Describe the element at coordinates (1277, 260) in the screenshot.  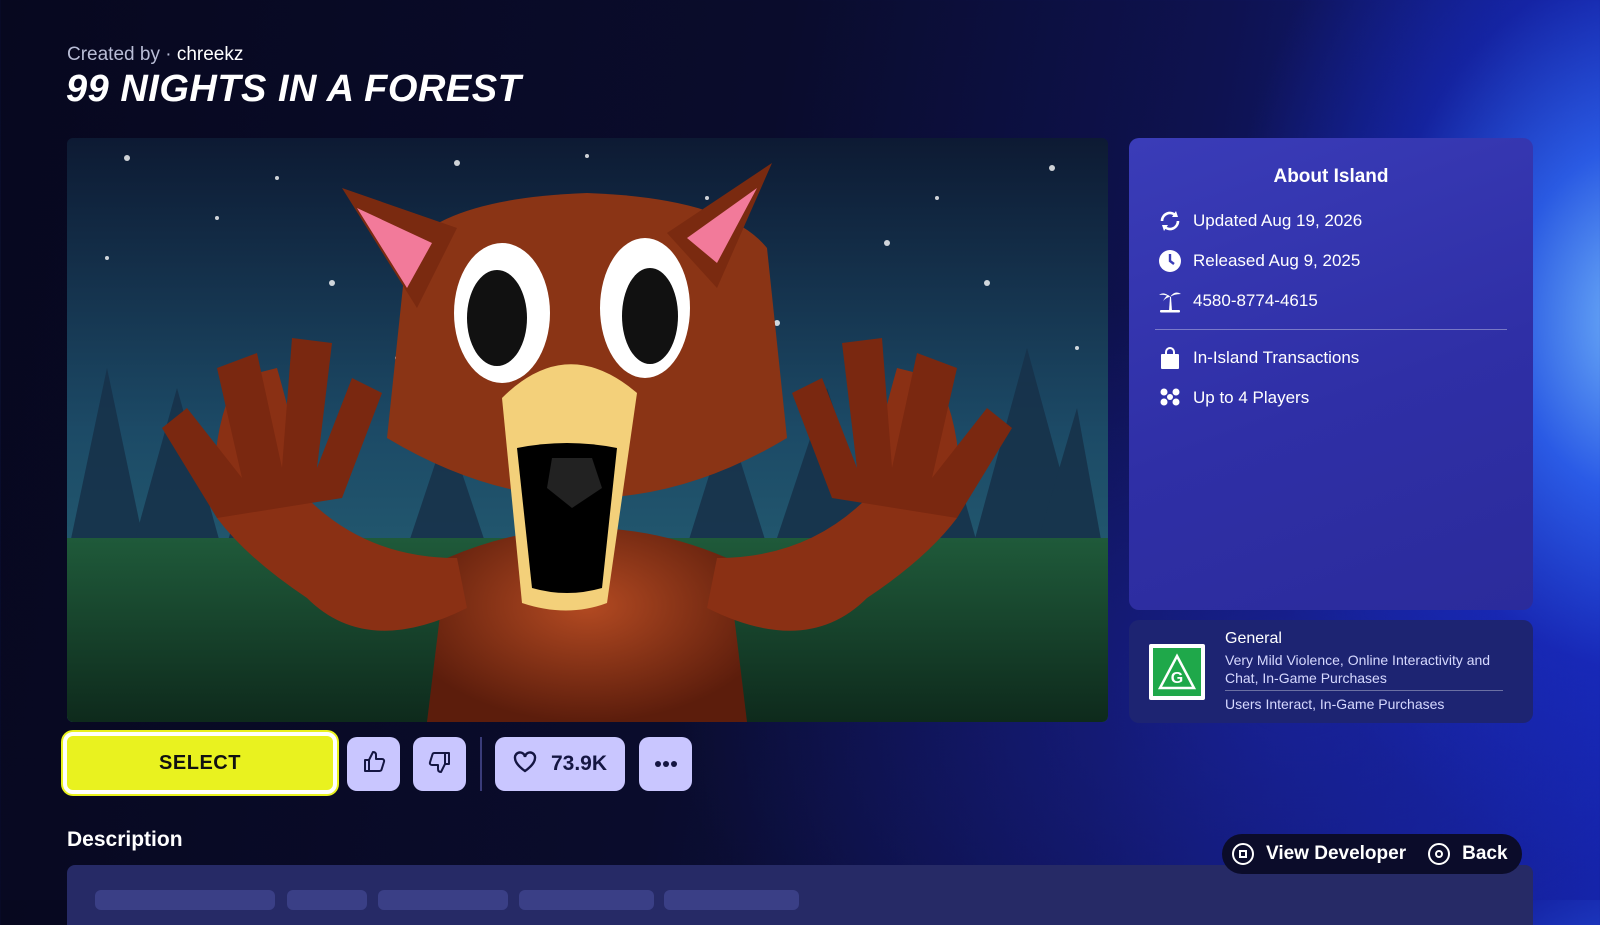
I see `released-text: Released Aug 9, 2025` at that location.